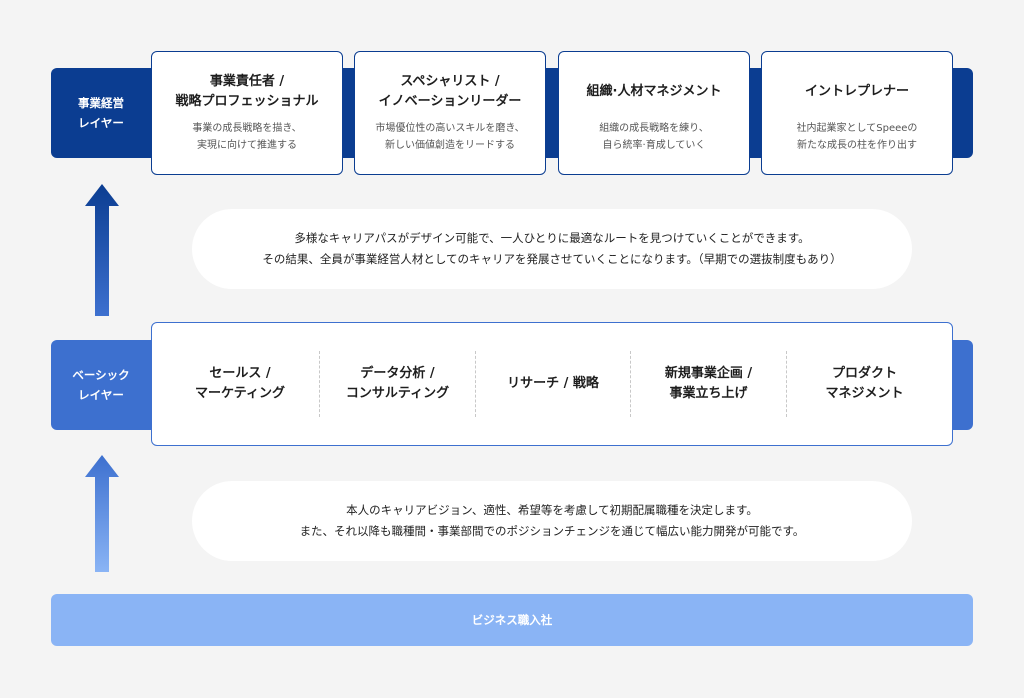  I want to click on role-title: イントレプレナー, so click(856, 91).